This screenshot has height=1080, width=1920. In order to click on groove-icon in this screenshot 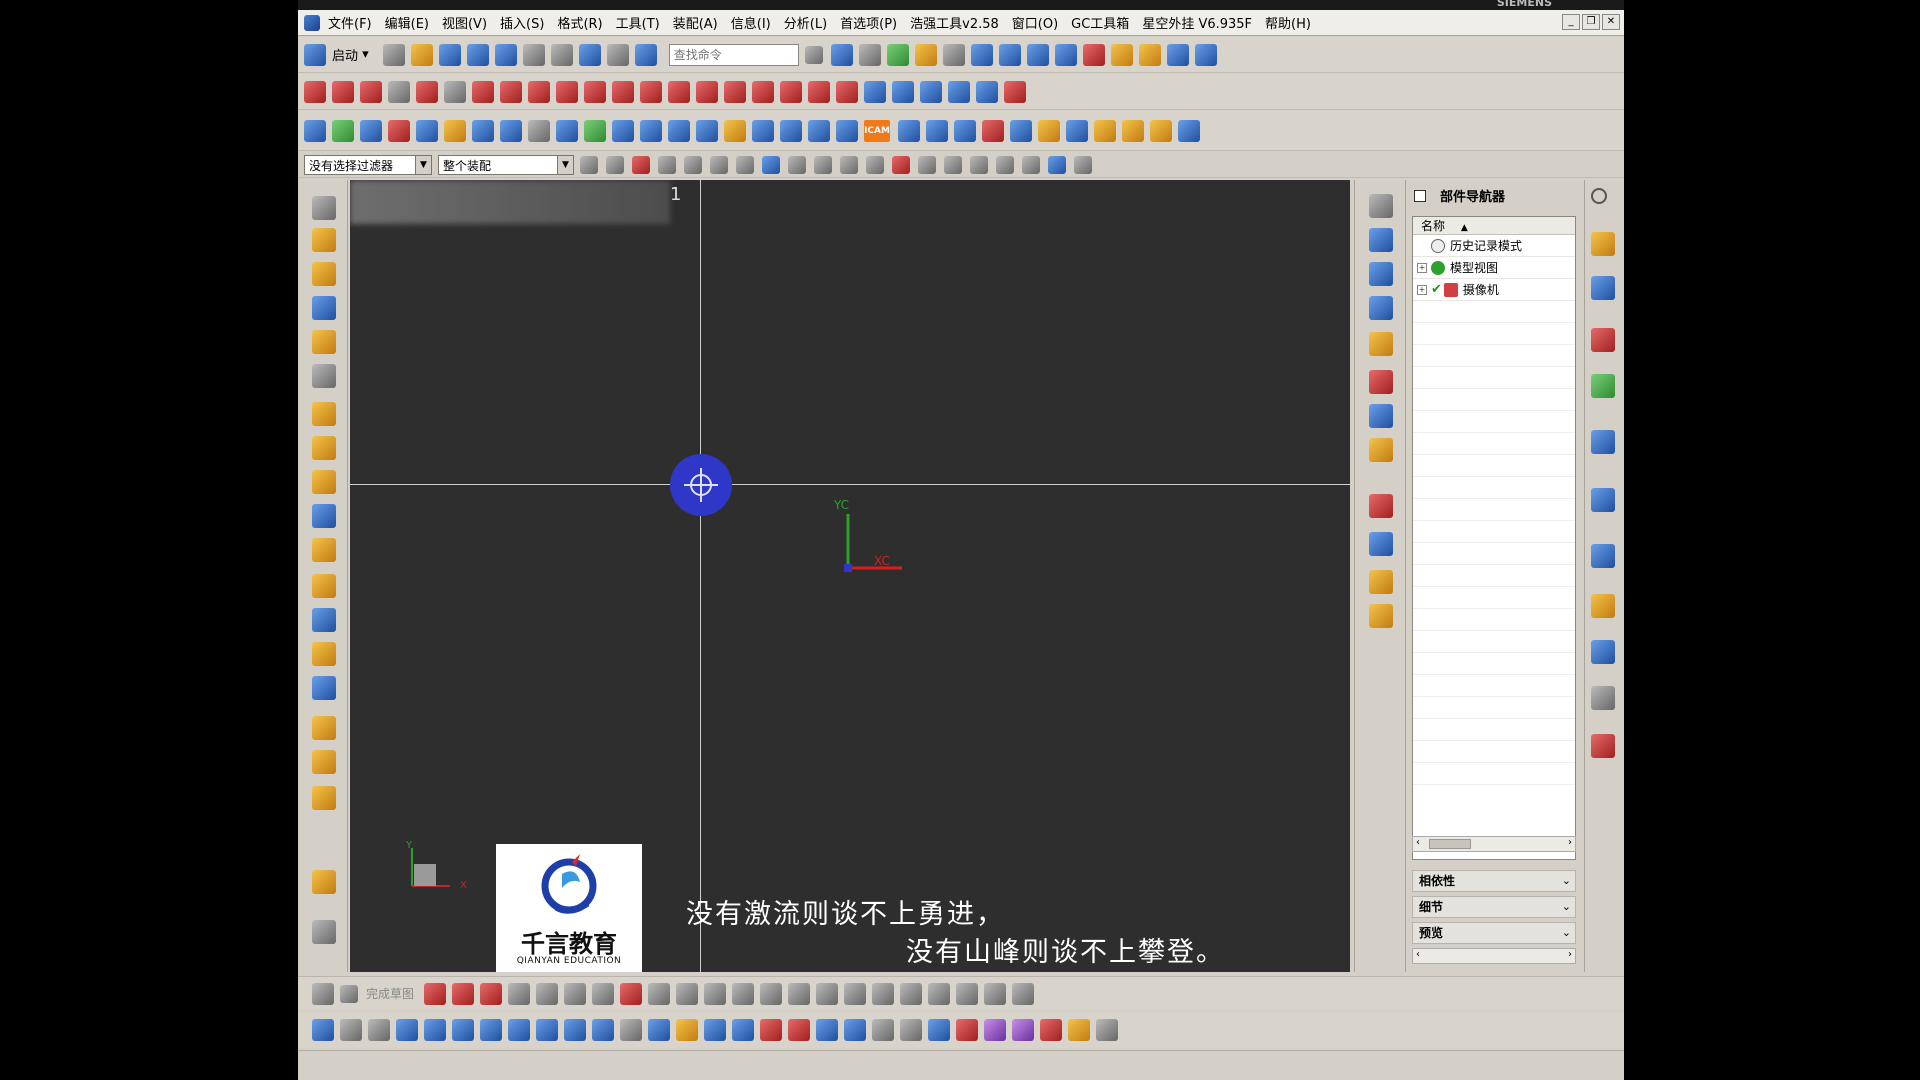, I will do `click(324, 550)`.